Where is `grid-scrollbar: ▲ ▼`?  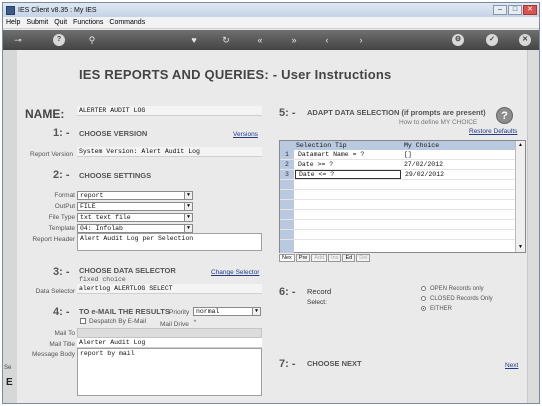
grid-scrollbar: ▲ ▼ is located at coordinates (520, 196).